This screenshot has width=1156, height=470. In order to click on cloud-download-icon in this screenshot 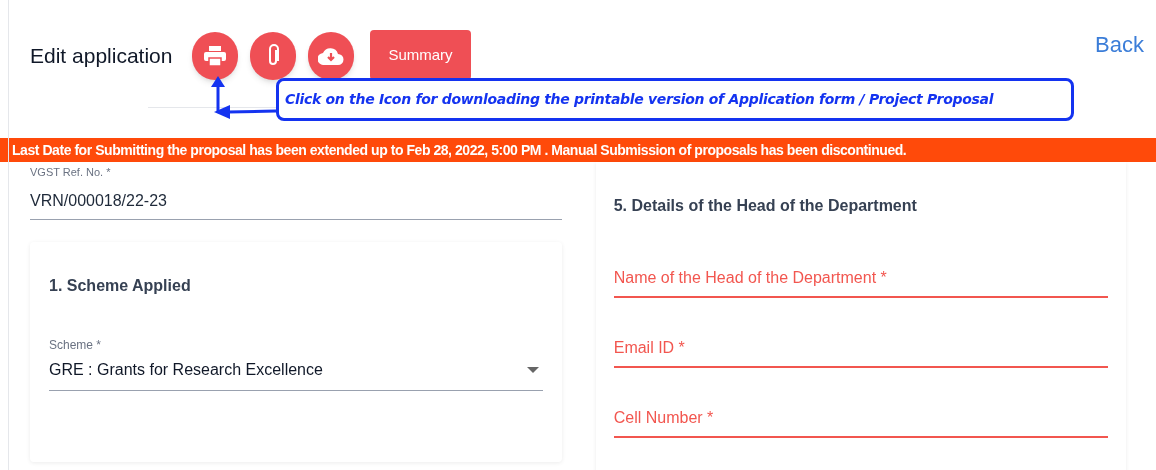, I will do `click(331, 56)`.